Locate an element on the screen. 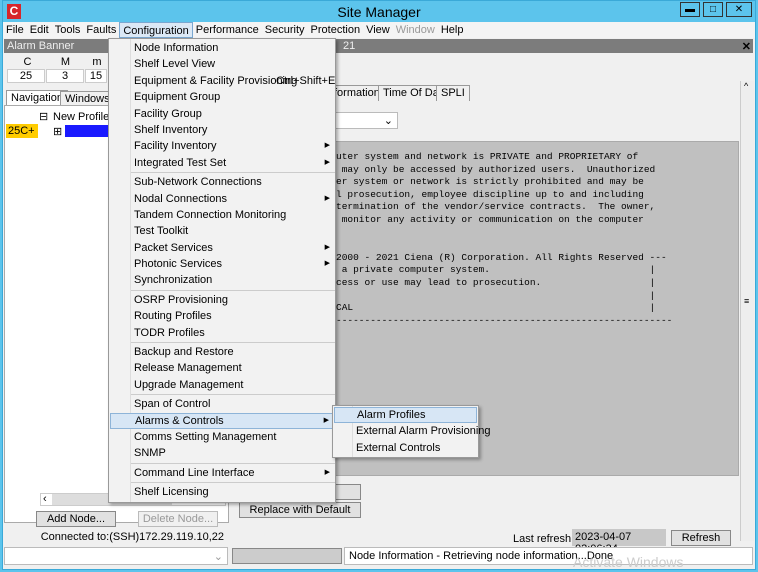 The image size is (758, 572). alarm-count-minor: 15 is located at coordinates (96, 76).